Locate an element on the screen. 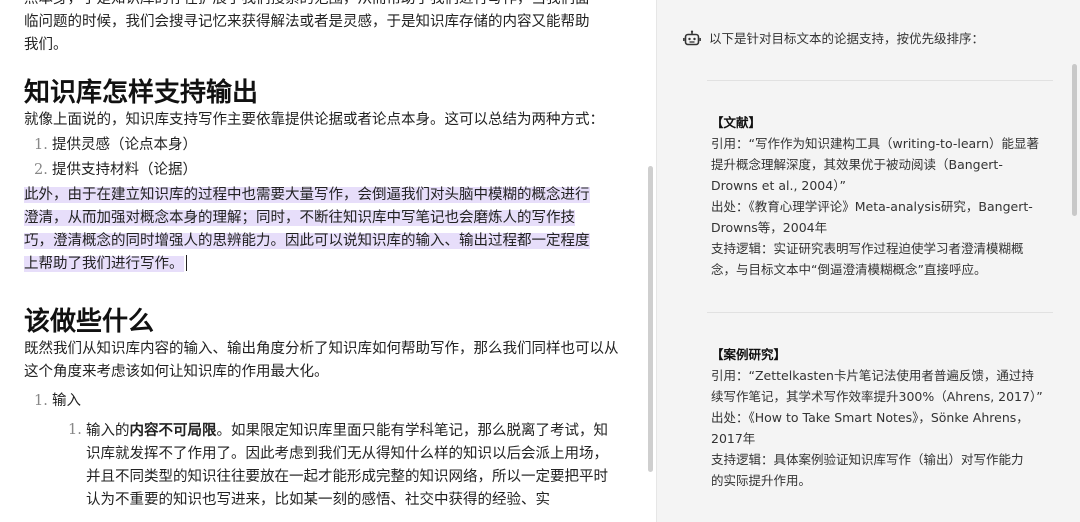 This screenshot has width=1080, height=522. card-line: Drowns等，2004年 is located at coordinates (769, 227).